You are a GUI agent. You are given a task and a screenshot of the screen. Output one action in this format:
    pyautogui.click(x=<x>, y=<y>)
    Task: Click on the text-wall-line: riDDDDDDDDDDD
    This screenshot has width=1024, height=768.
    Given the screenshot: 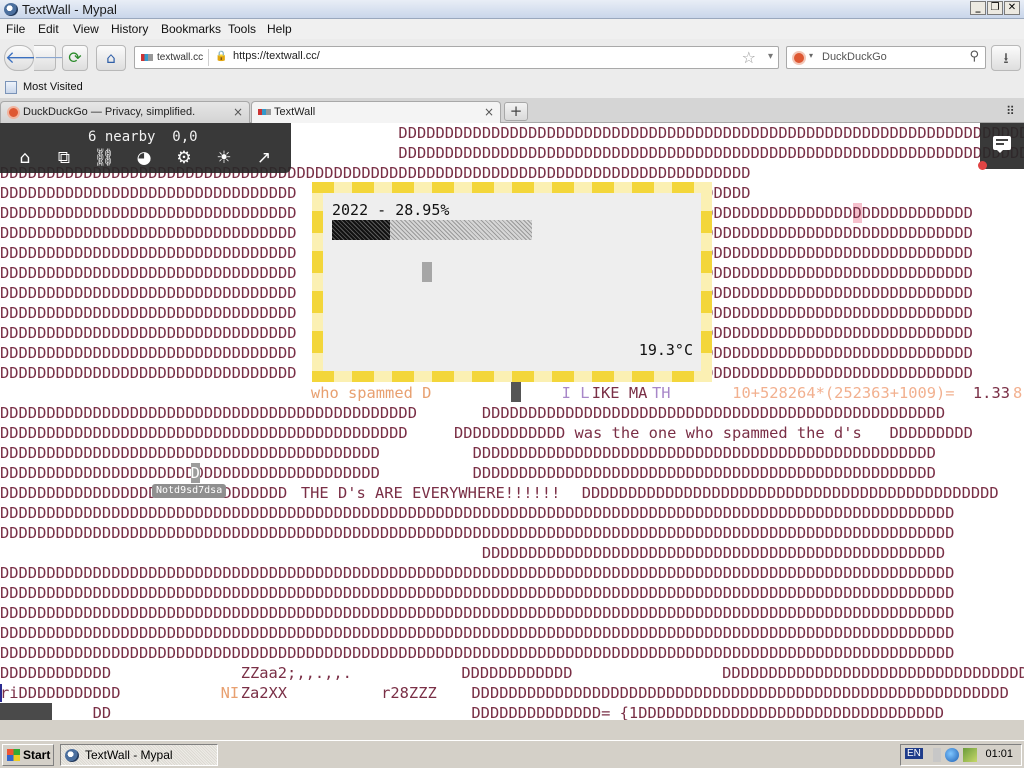 What is the action you would take?
    pyautogui.click(x=60, y=693)
    